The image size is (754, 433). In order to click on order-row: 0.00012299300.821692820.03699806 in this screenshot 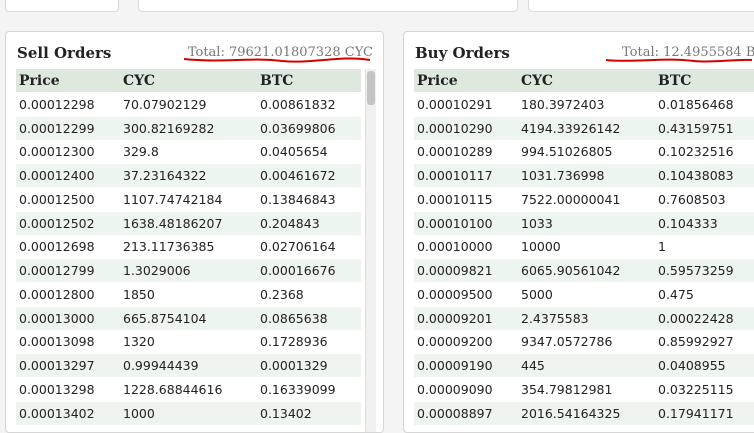, I will do `click(188, 128)`.